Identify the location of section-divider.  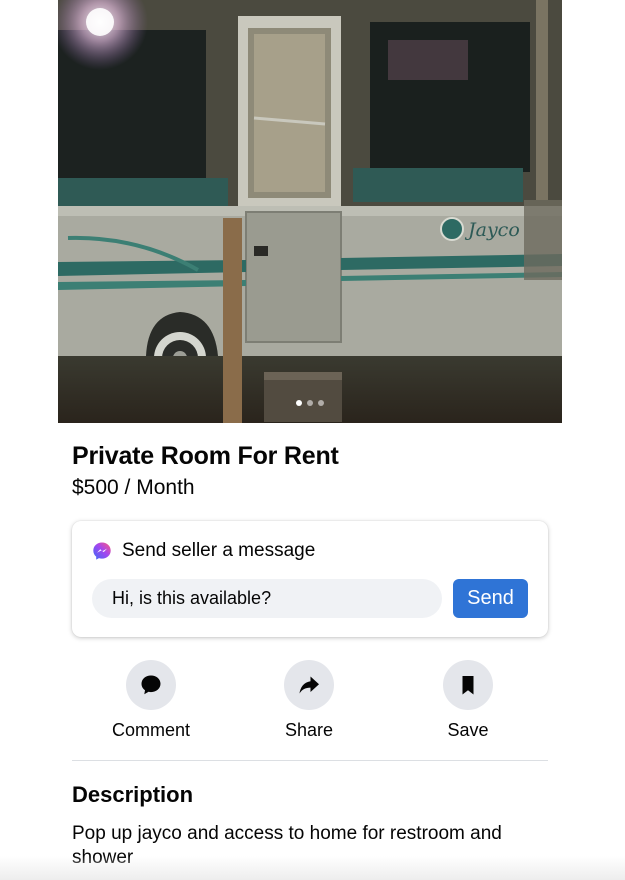
(310, 760).